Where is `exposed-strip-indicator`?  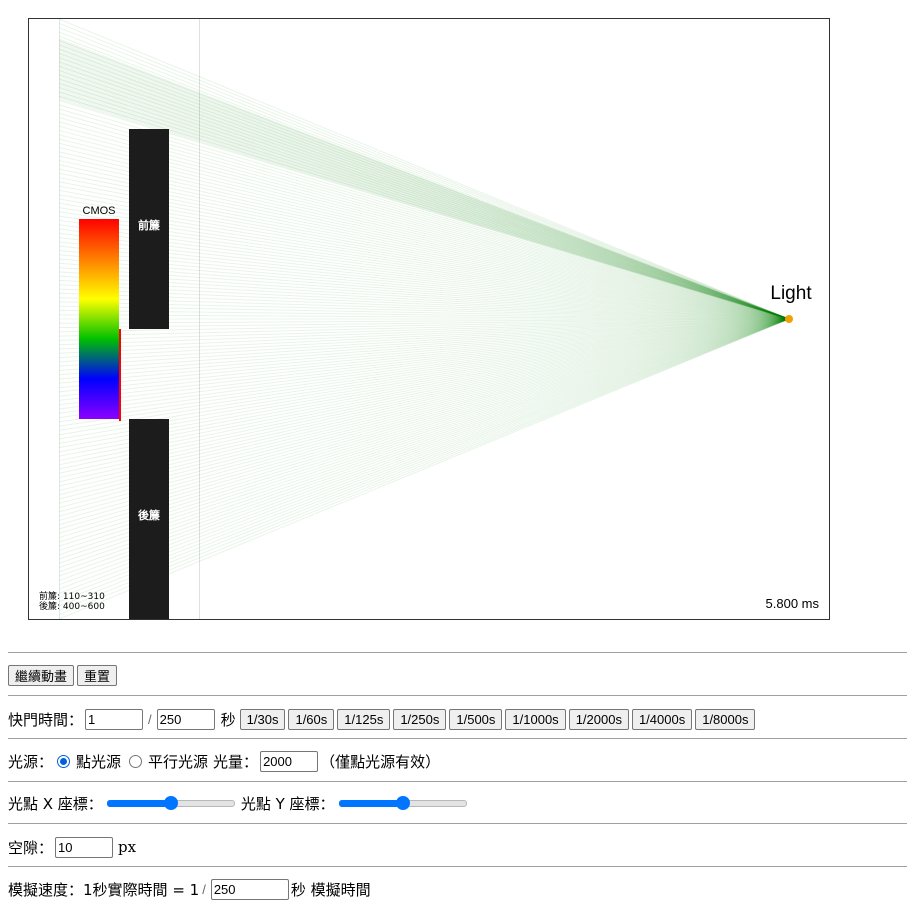
exposed-strip-indicator is located at coordinates (120, 375).